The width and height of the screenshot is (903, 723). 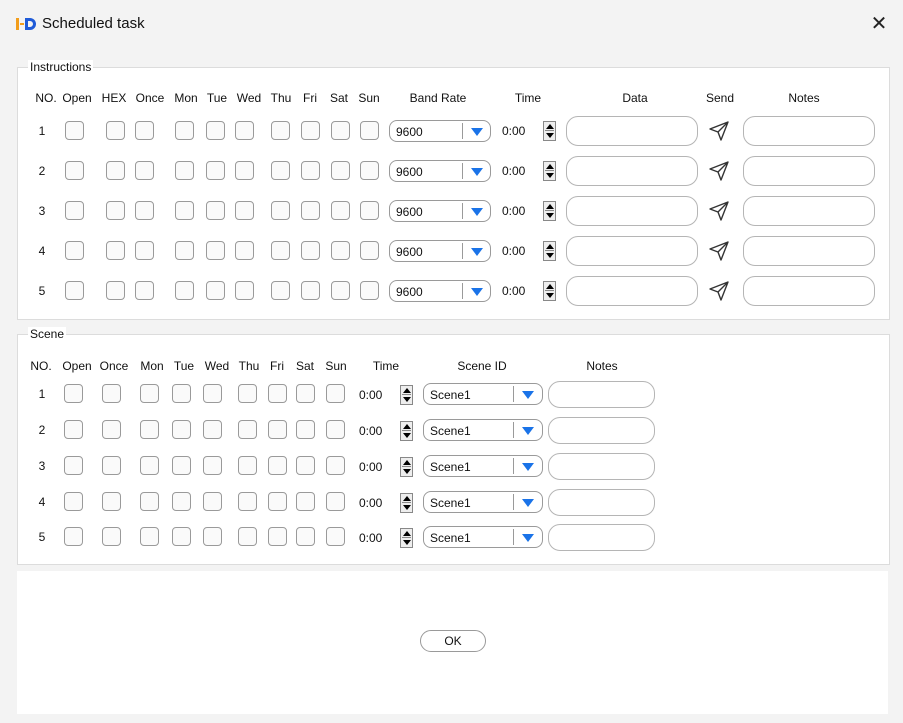 What do you see at coordinates (74, 170) in the screenshot?
I see `instruction-open-checkbox` at bounding box center [74, 170].